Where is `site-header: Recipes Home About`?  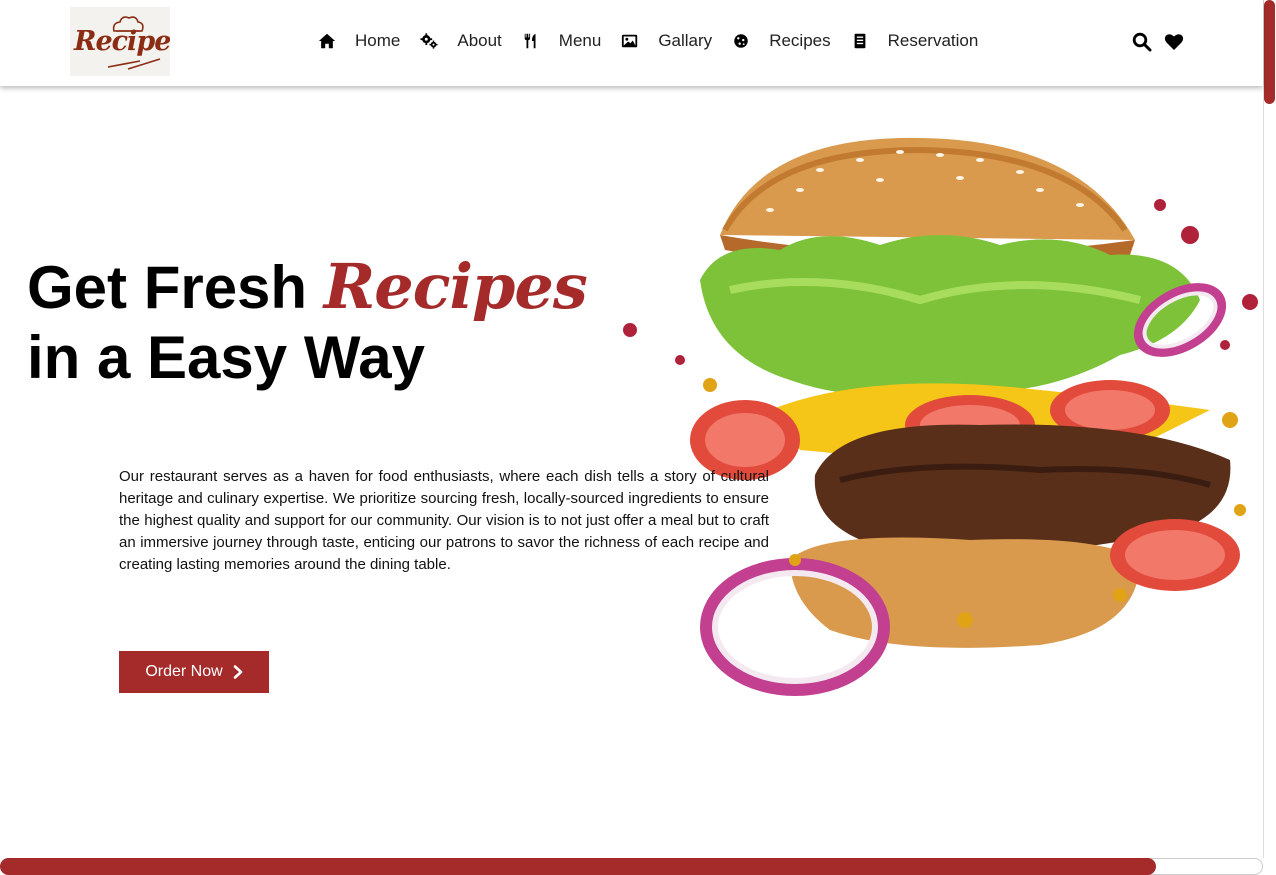 site-header: Recipes Home About is located at coordinates (631, 43).